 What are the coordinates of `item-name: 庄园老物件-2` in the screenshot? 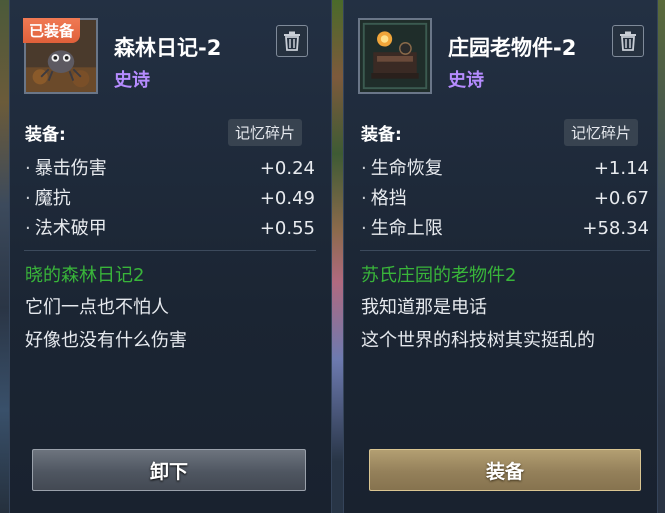 It's located at (512, 48).